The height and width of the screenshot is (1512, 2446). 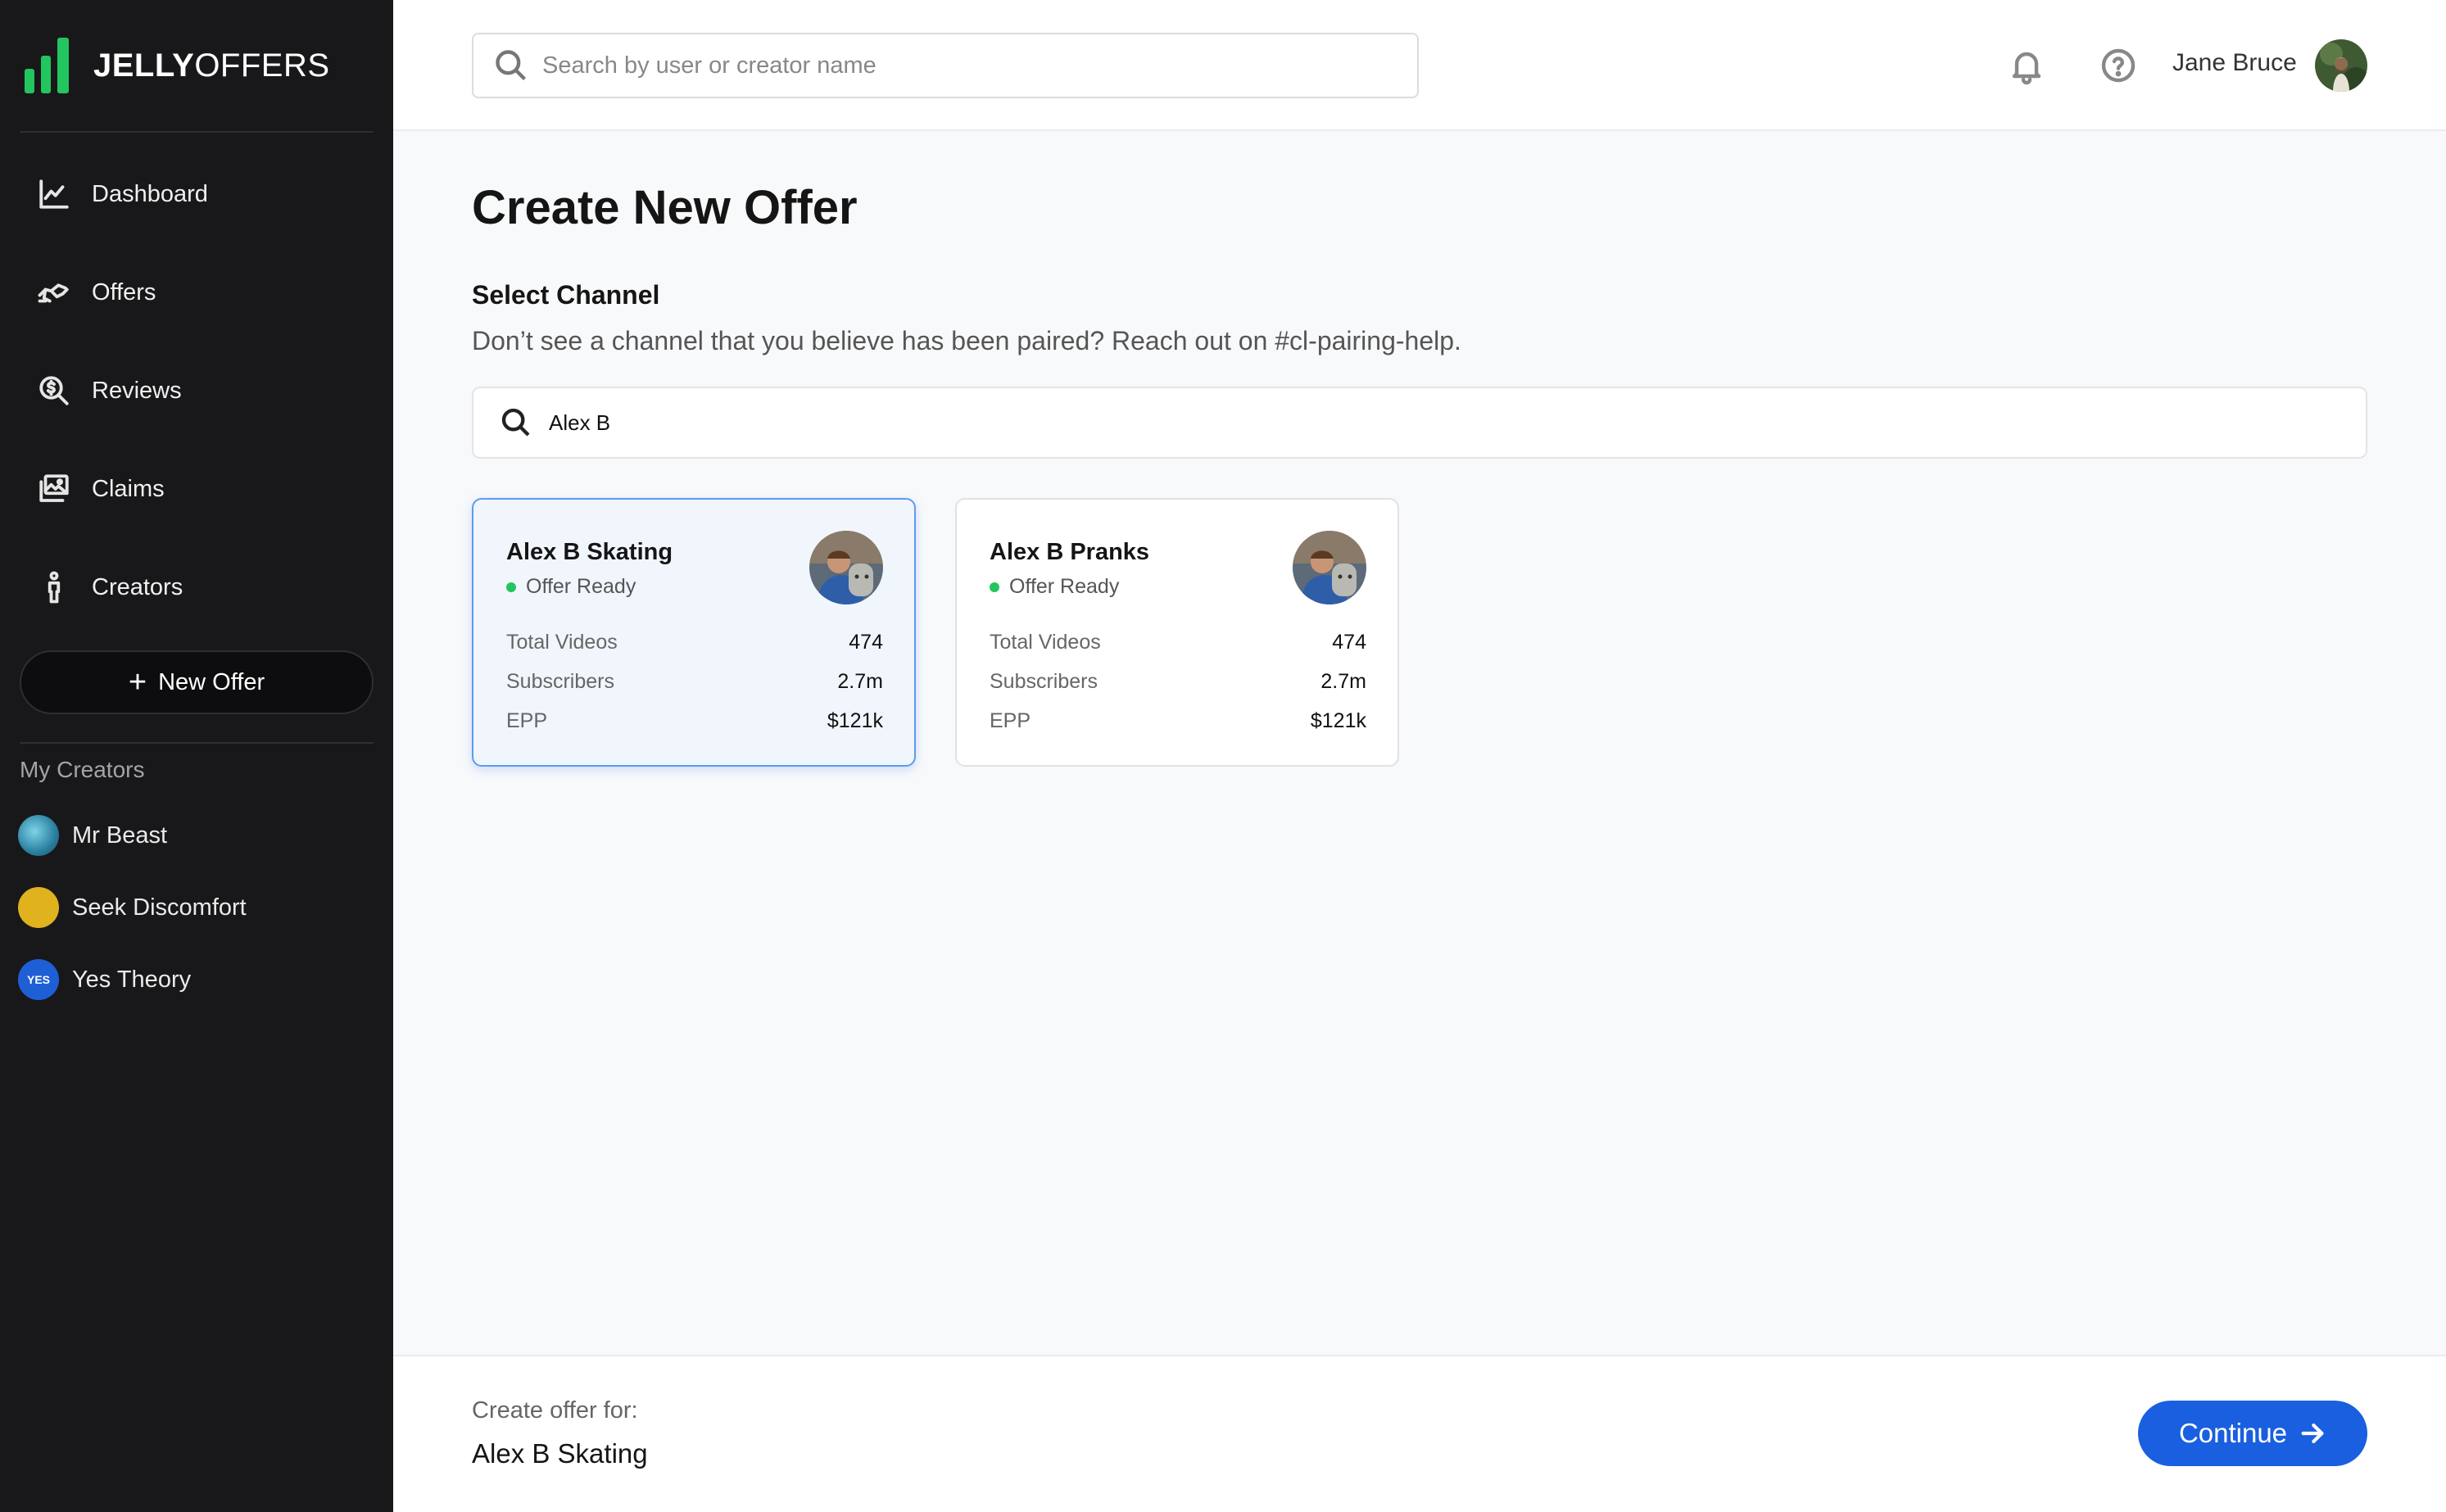 What do you see at coordinates (2341, 65) in the screenshot?
I see `user-avatar` at bounding box center [2341, 65].